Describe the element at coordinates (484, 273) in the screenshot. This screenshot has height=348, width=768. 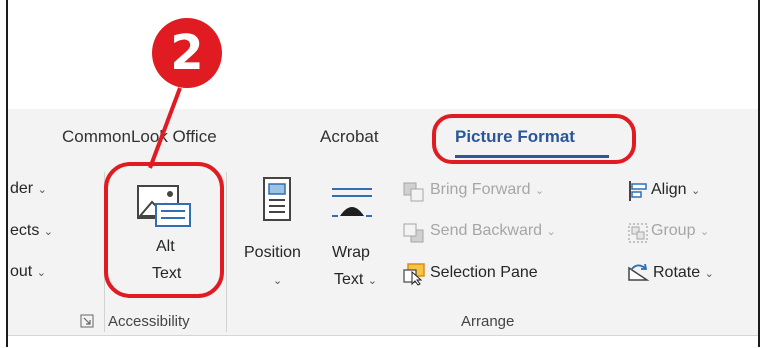
I see `selection-pane-button: Selection Pane` at that location.